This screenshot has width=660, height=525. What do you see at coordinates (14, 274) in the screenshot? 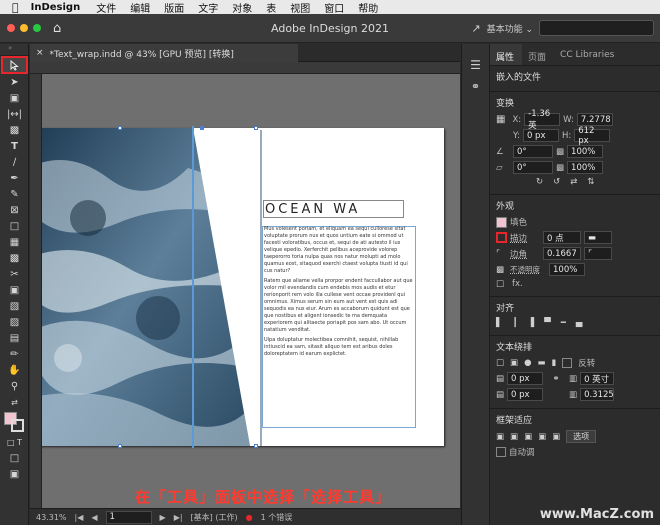
I see `scissors-tool-icon: ✂` at bounding box center [14, 274].